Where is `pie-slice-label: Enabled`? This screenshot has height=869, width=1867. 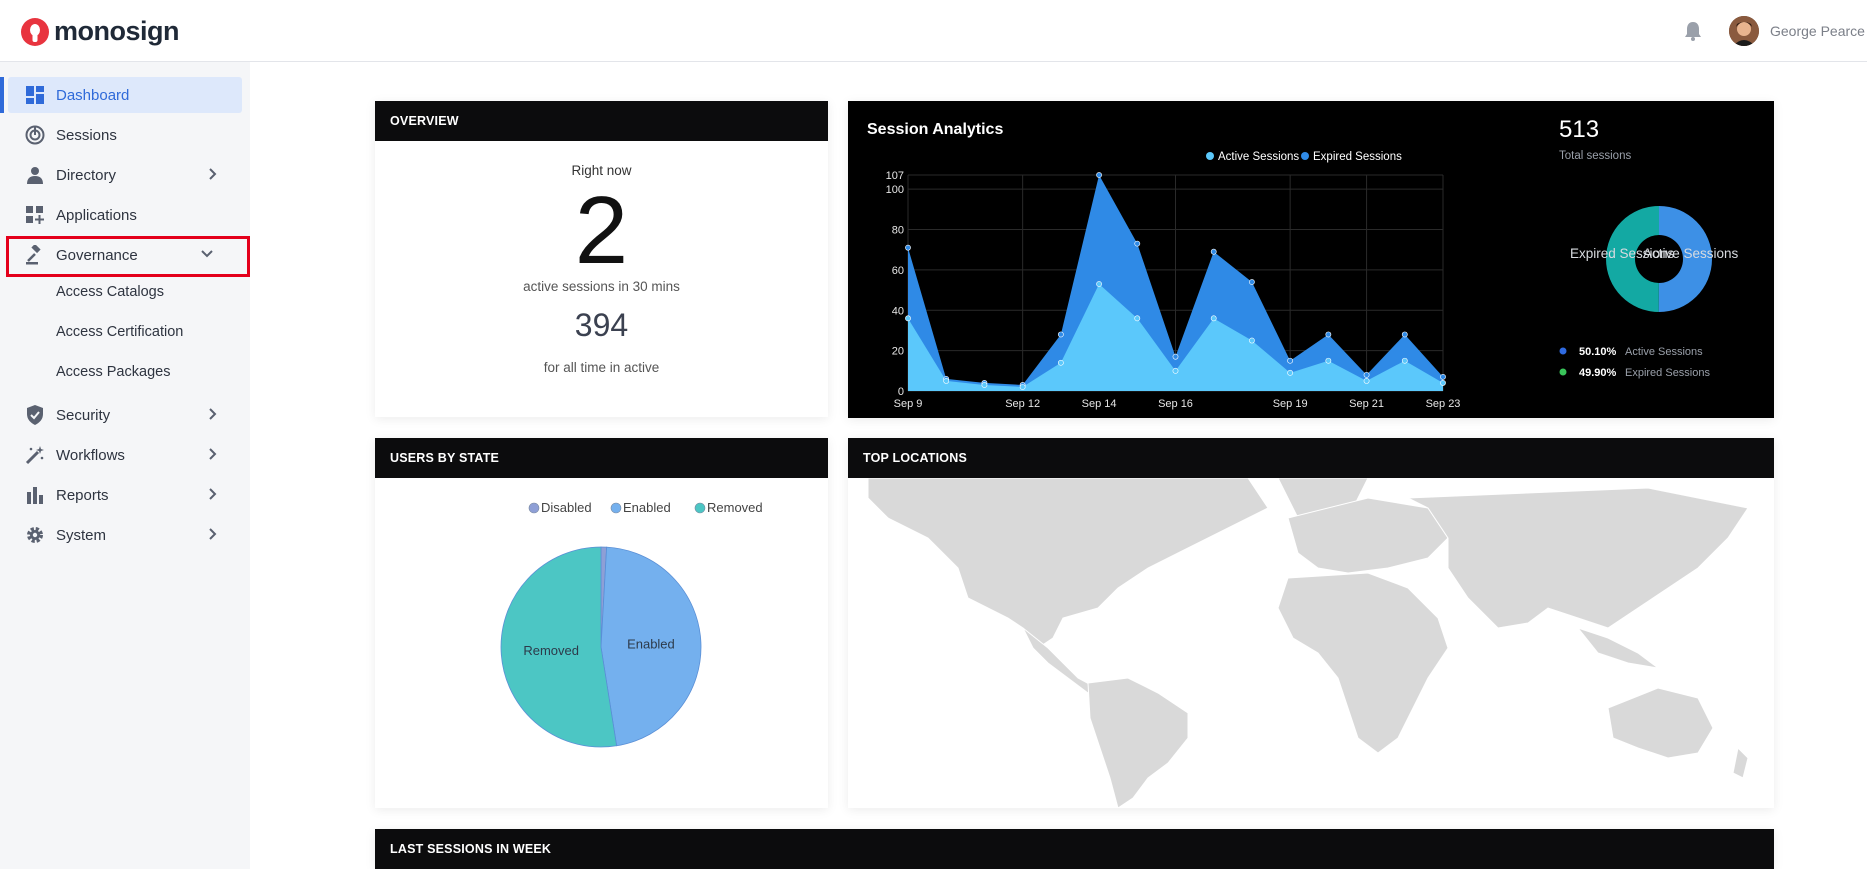
pie-slice-label: Enabled is located at coordinates (651, 643).